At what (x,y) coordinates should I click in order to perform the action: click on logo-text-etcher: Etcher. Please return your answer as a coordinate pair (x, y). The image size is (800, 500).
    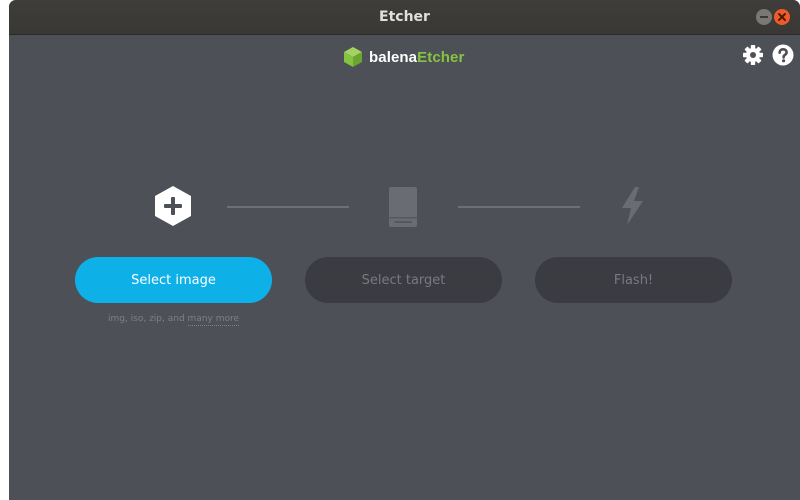
    Looking at the image, I should click on (441, 57).